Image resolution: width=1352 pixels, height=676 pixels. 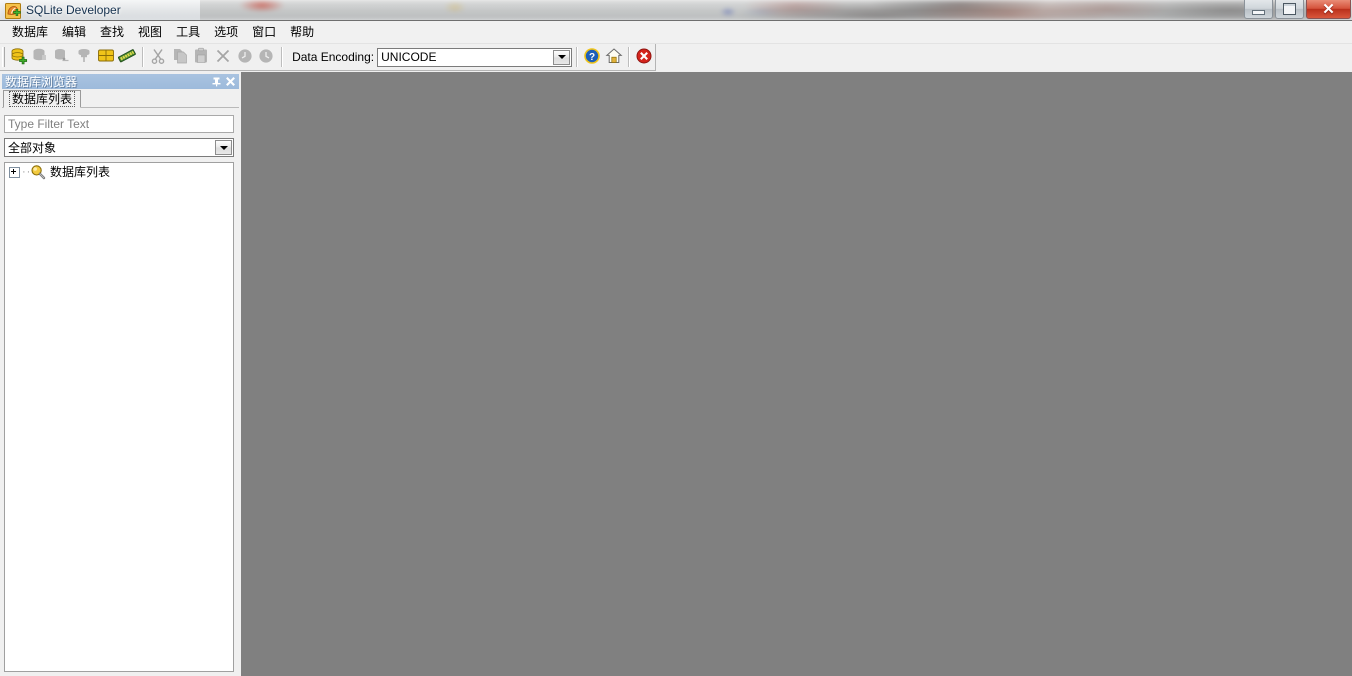 I want to click on stop-button, so click(x=644, y=57).